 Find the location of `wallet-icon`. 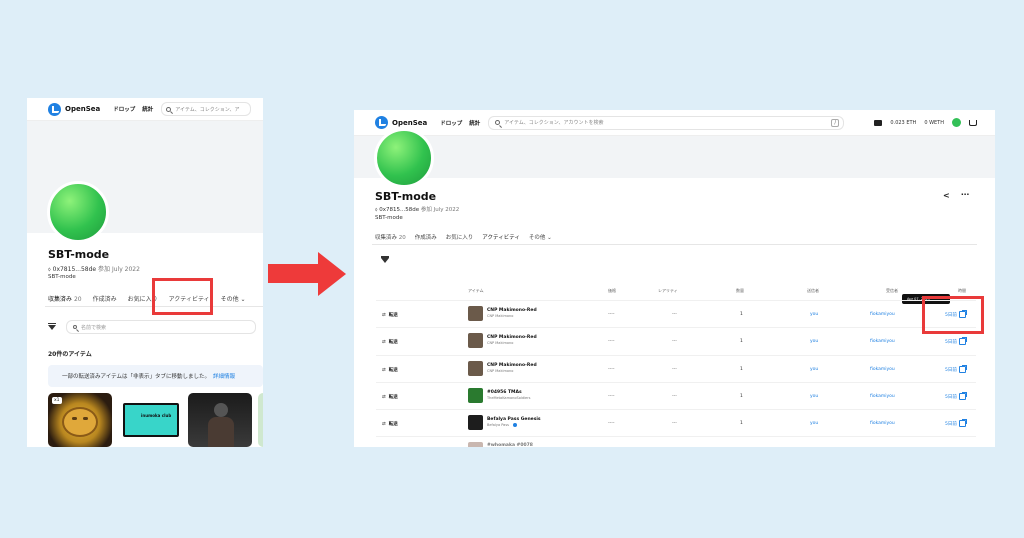

wallet-icon is located at coordinates (878, 122).